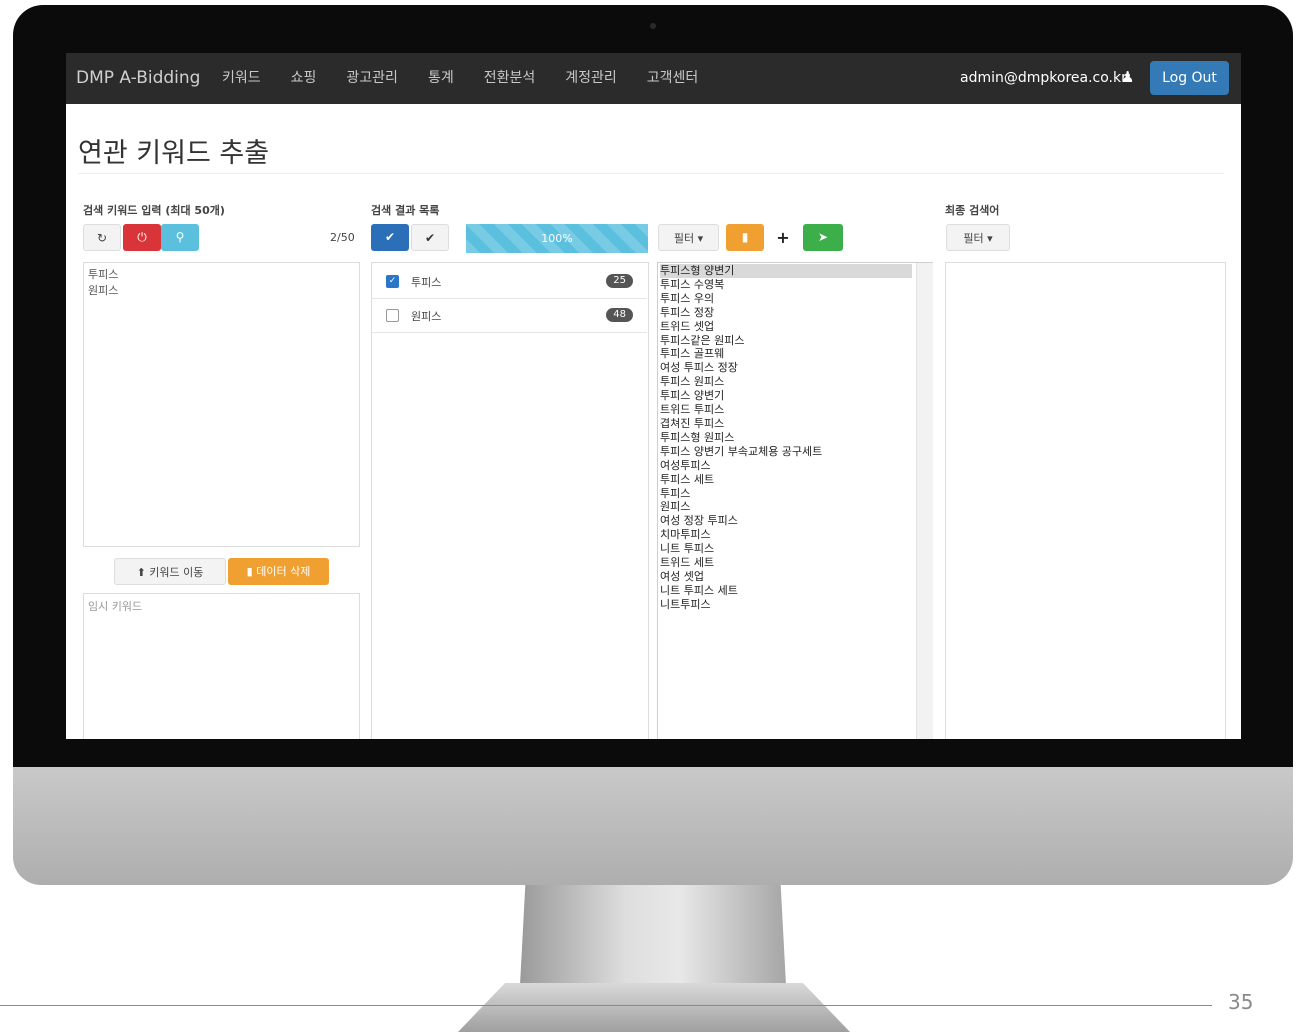  I want to click on nav-item-conversion-analysis: 전환분석, so click(510, 78).